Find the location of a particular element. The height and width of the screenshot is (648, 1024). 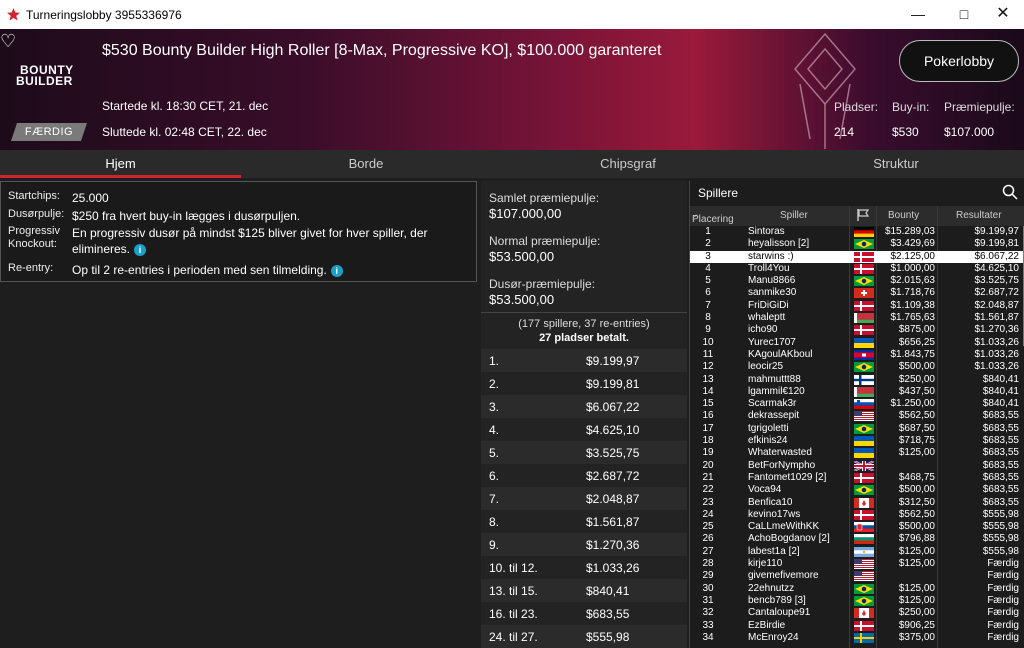

player-bounty: $906,25 is located at coordinates (916, 625).